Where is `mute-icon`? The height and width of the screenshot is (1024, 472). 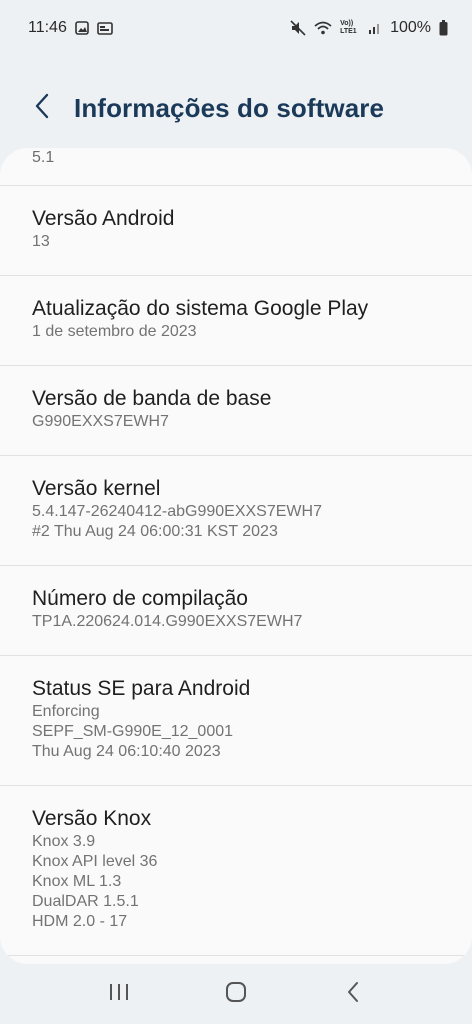
mute-icon is located at coordinates (298, 28).